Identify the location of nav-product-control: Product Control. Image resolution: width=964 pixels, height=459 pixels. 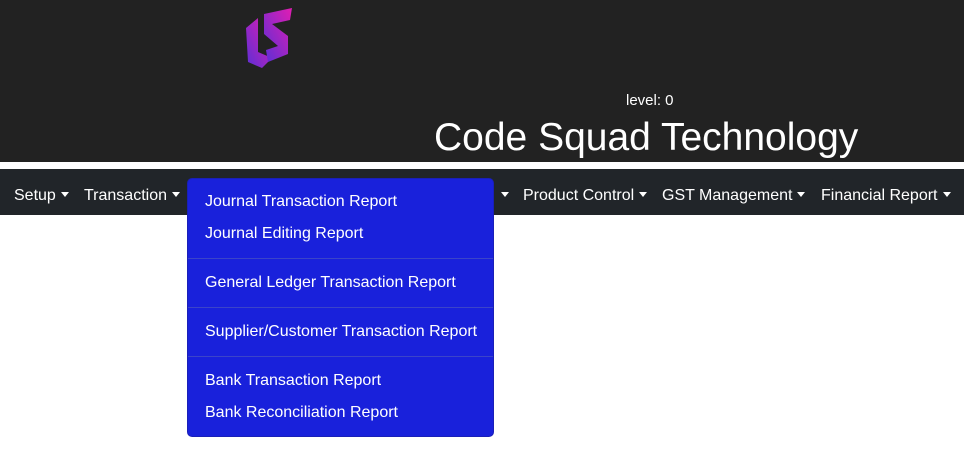
(585, 192).